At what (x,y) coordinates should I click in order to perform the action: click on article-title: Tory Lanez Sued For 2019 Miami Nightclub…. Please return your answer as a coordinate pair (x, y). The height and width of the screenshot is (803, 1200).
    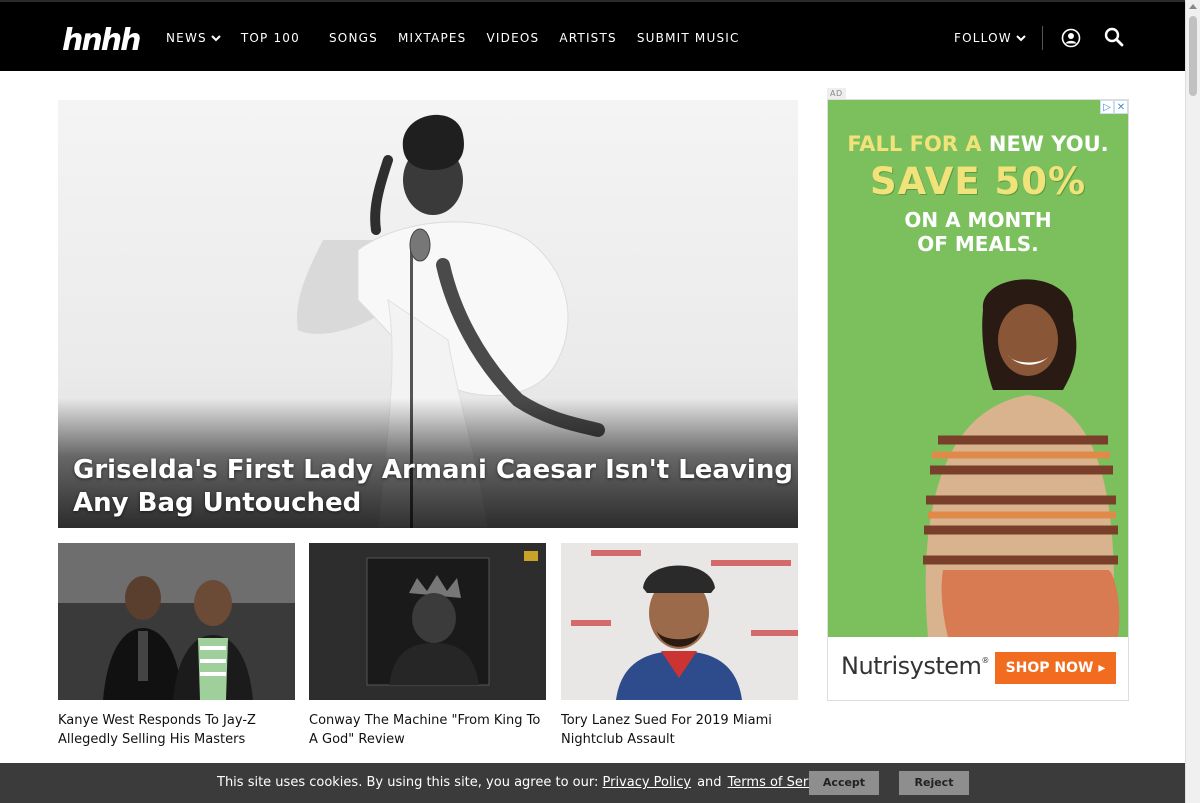
    Looking at the image, I should click on (679, 730).